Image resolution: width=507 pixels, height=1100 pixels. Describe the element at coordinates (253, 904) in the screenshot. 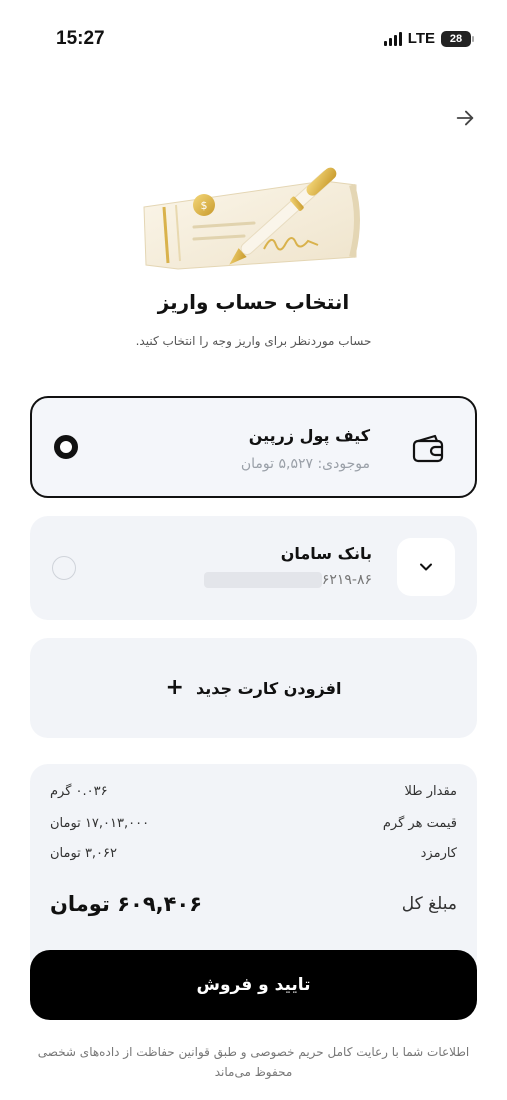

I see `summary-row-total: مبلغ کل ۶۰۹,۴۰۶ تومان` at that location.